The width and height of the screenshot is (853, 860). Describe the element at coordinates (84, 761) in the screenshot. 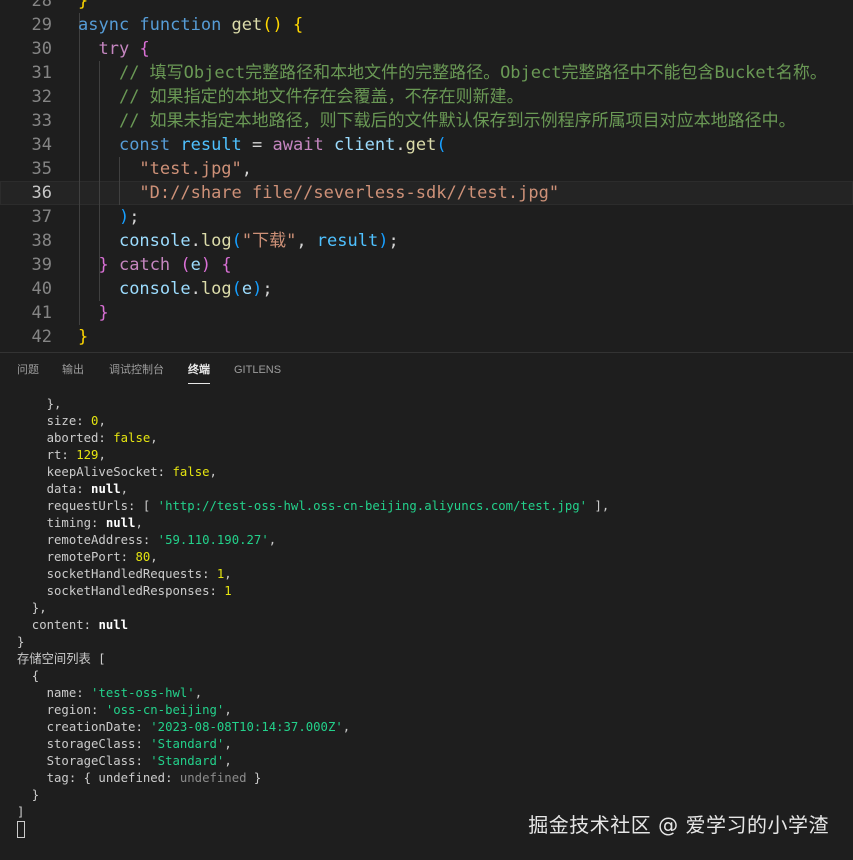

I see `terminal-token: StorageClass:` at that location.